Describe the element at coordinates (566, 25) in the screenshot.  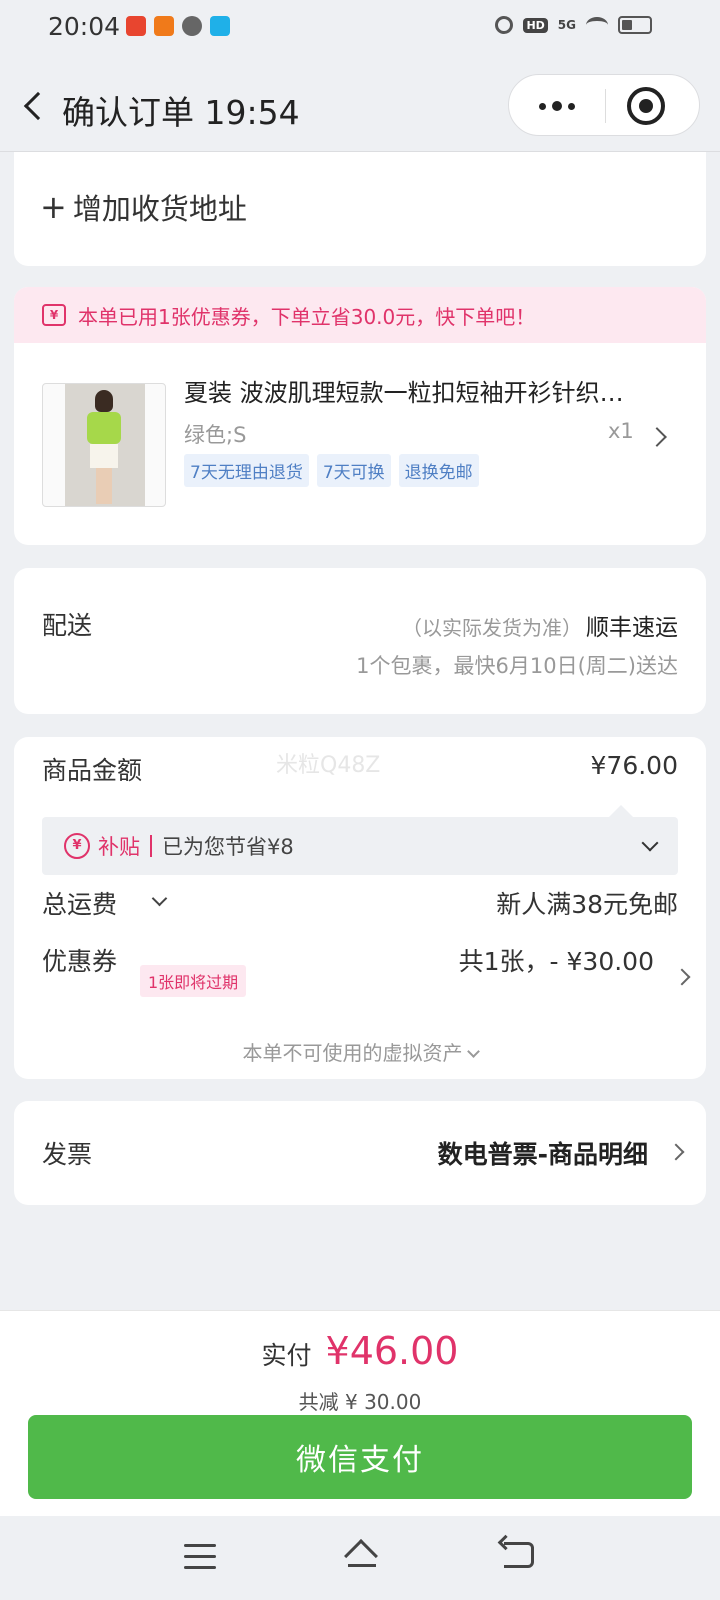
I see `signal-icon: 5G` at that location.